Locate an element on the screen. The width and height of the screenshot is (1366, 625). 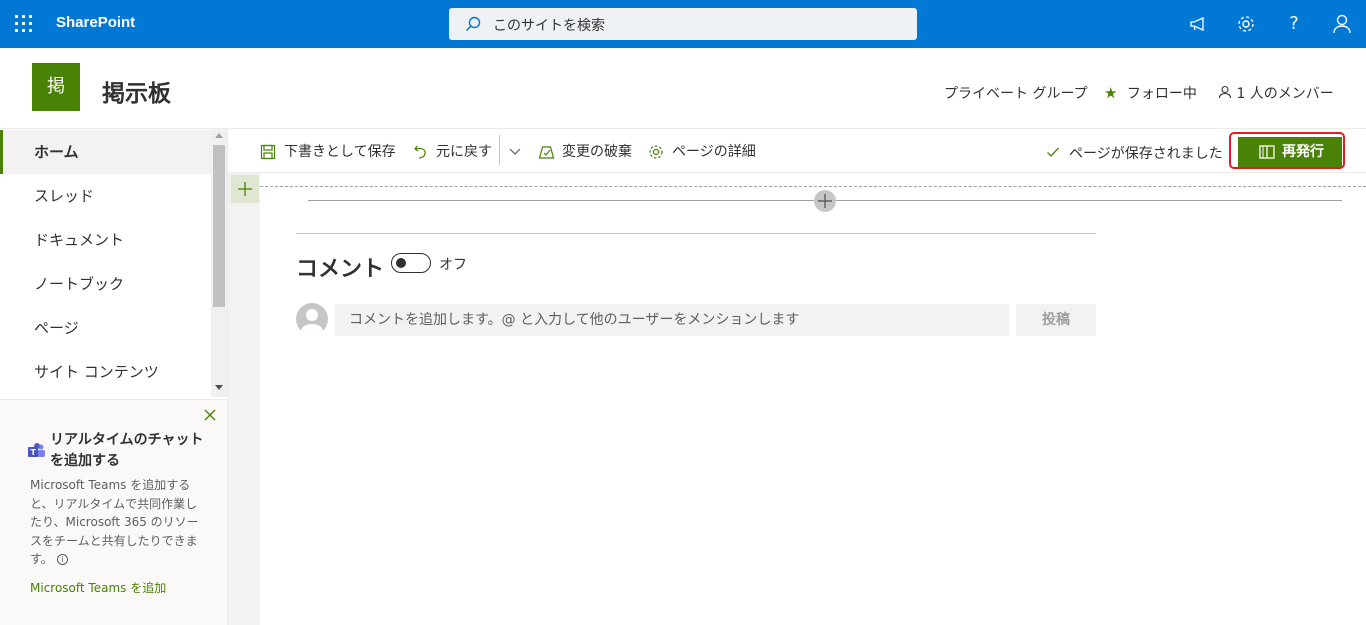
follow-label: フォロー中 is located at coordinates (1161, 94).